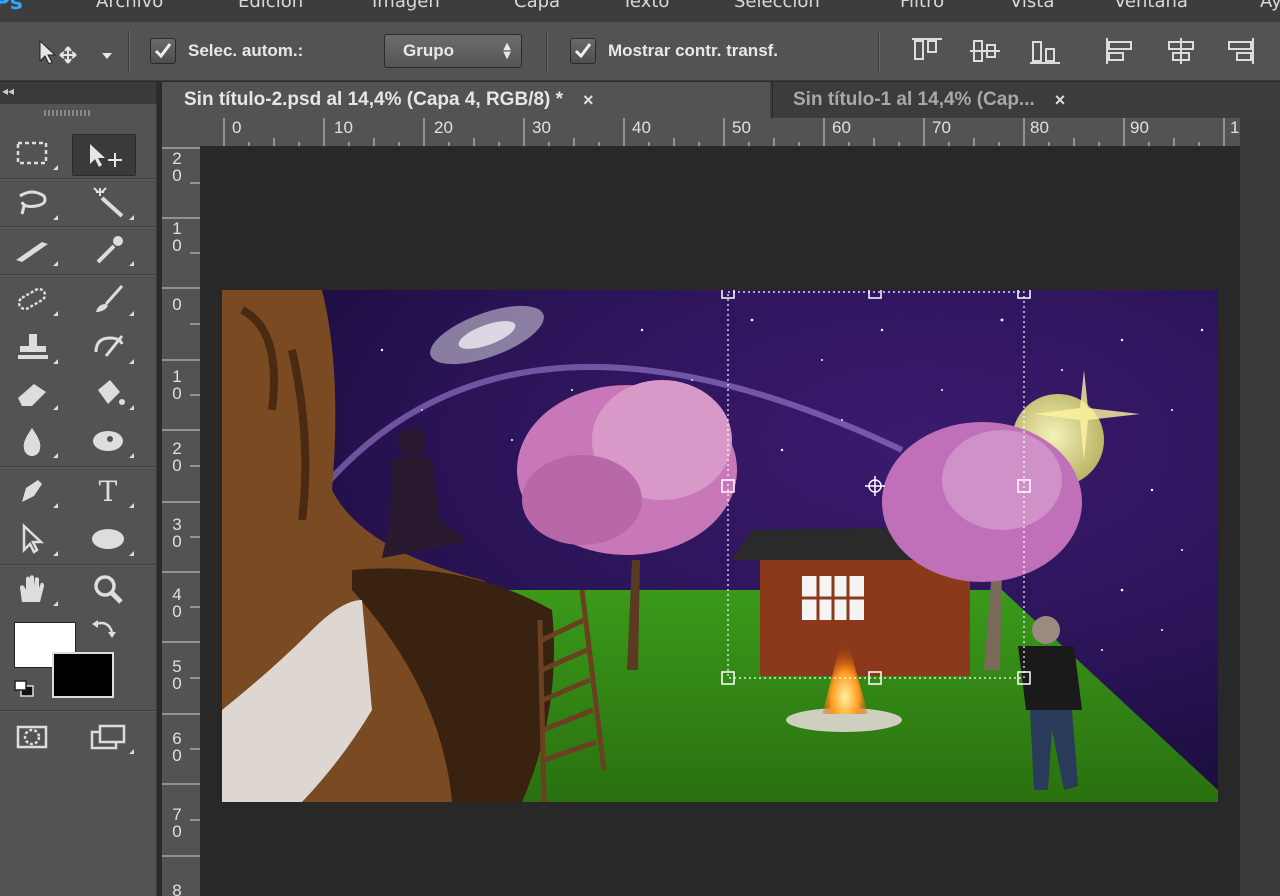  Describe the element at coordinates (32, 347) in the screenshot. I see `clone-stamp-tool` at that location.